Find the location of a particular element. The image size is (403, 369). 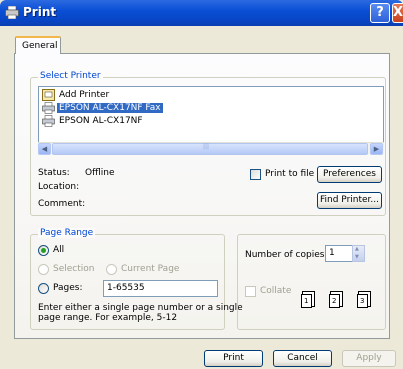

preferences-button: Preferences is located at coordinates (349, 174).